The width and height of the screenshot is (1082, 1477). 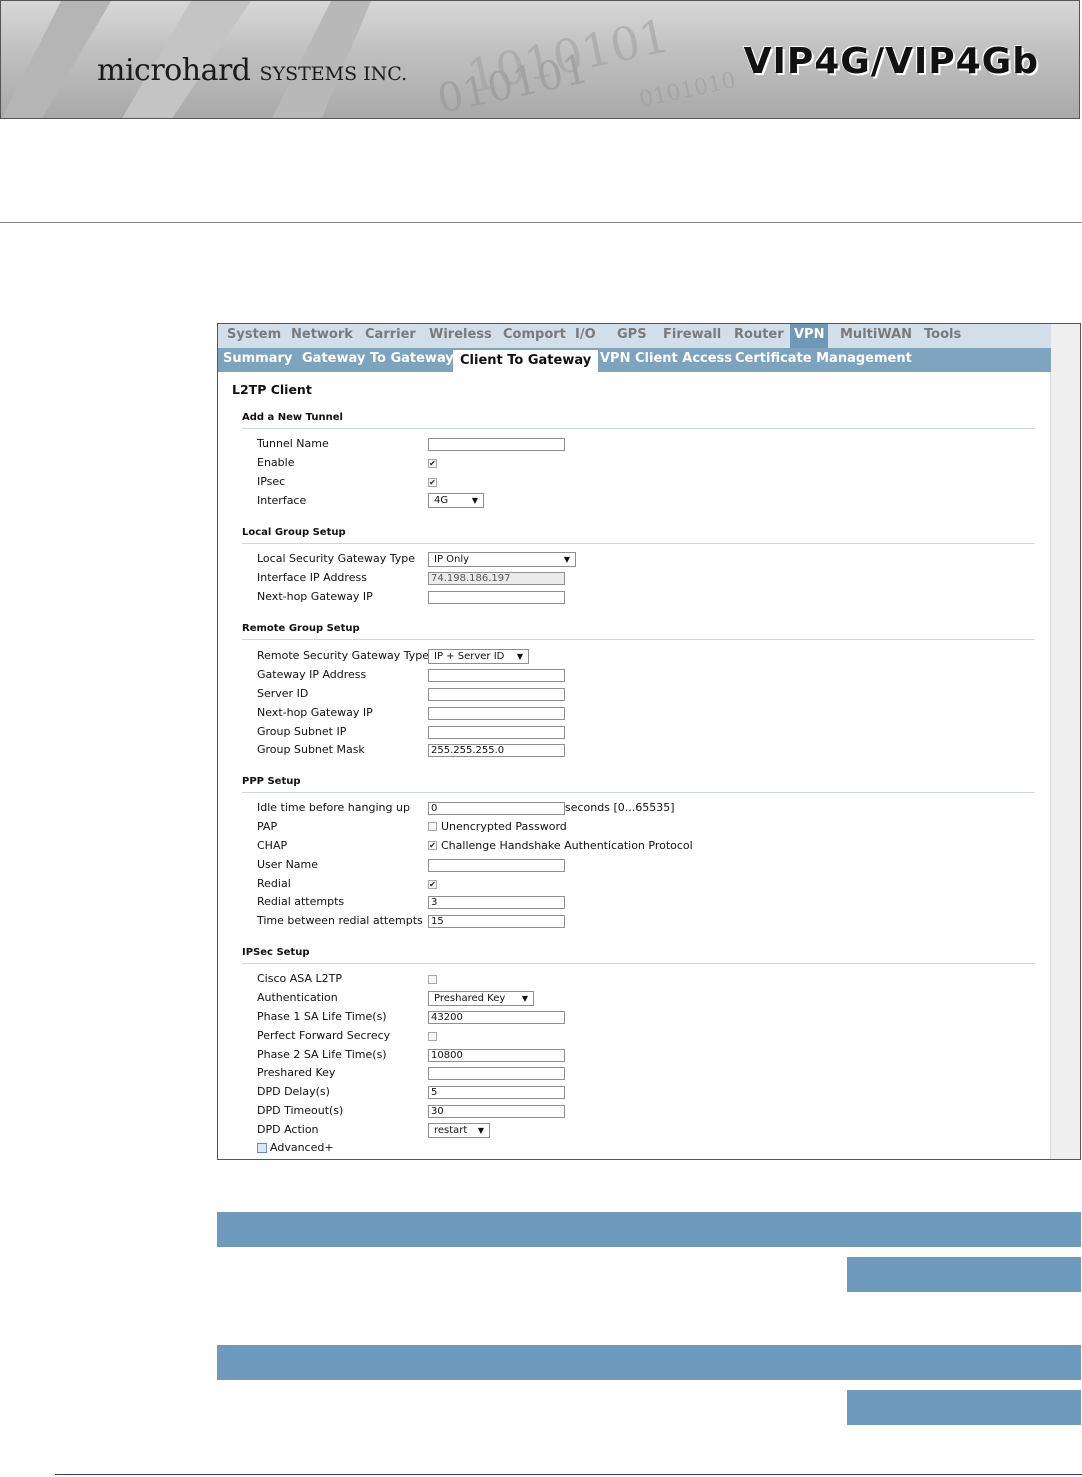 What do you see at coordinates (299, 978) in the screenshot?
I see `cisco-asa-label: Cisco ASA L2TP` at bounding box center [299, 978].